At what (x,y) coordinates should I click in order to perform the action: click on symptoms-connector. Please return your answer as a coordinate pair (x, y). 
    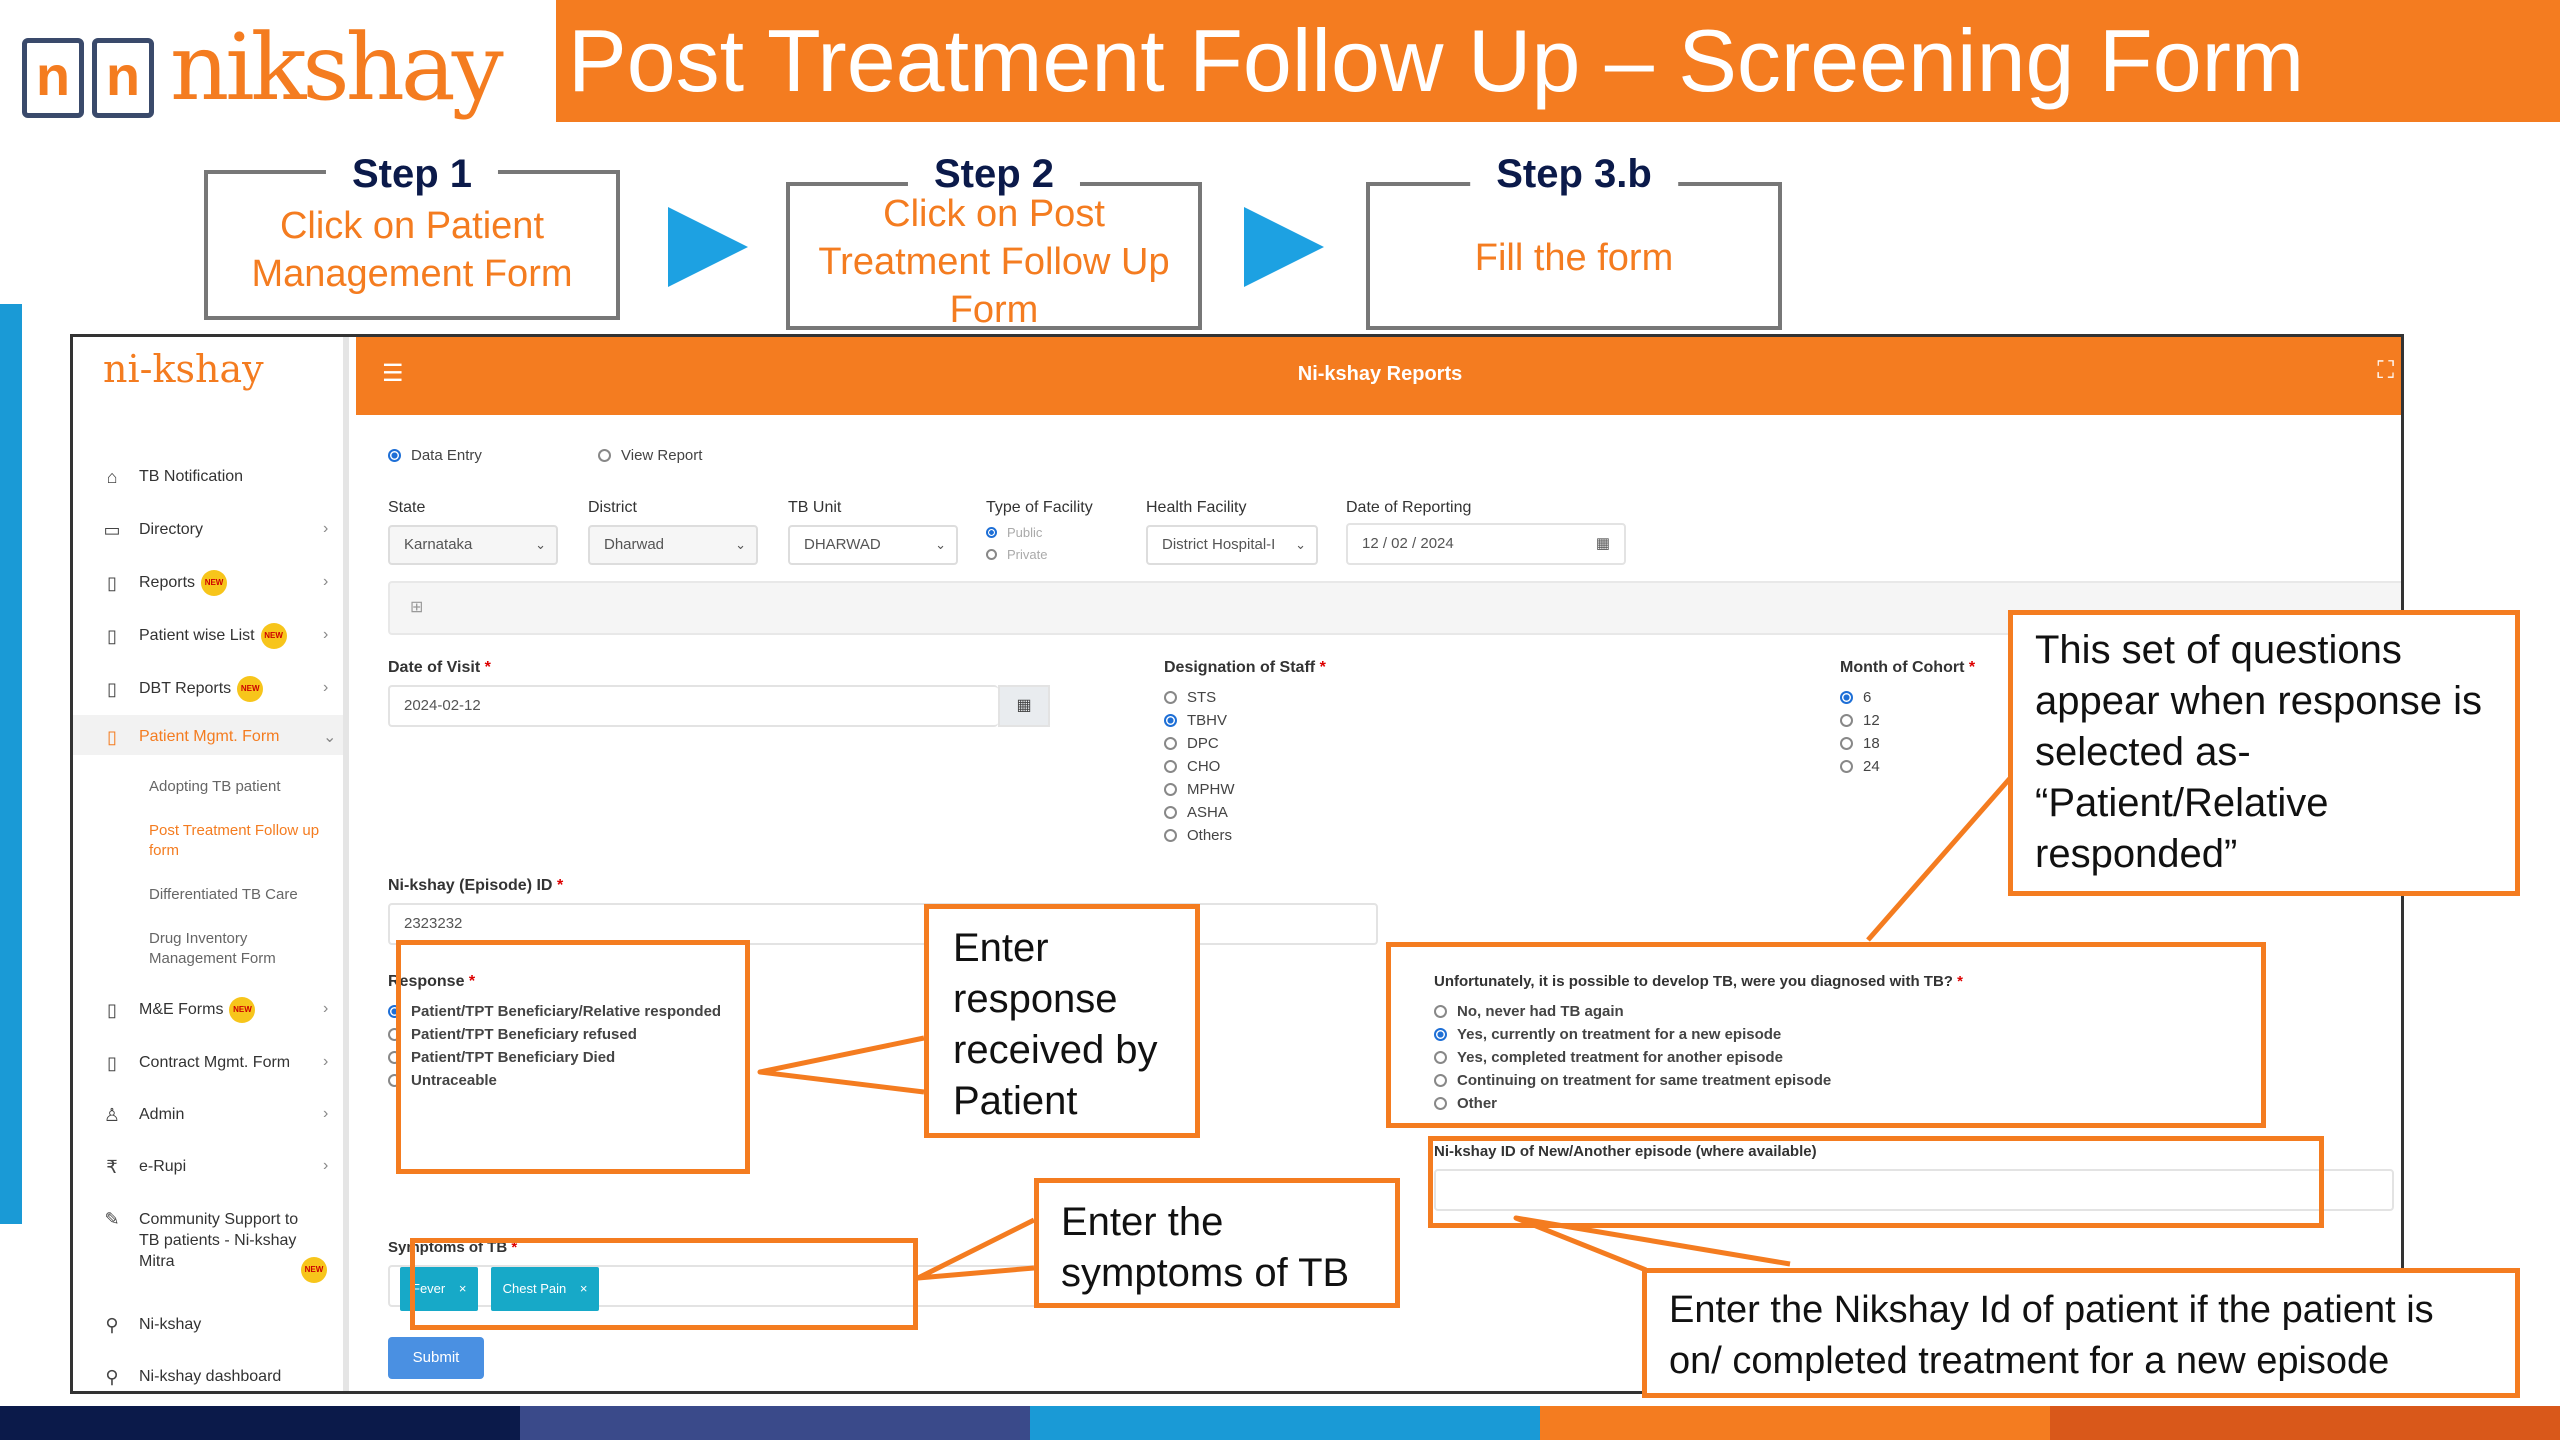
    Looking at the image, I should click on (975, 1249).